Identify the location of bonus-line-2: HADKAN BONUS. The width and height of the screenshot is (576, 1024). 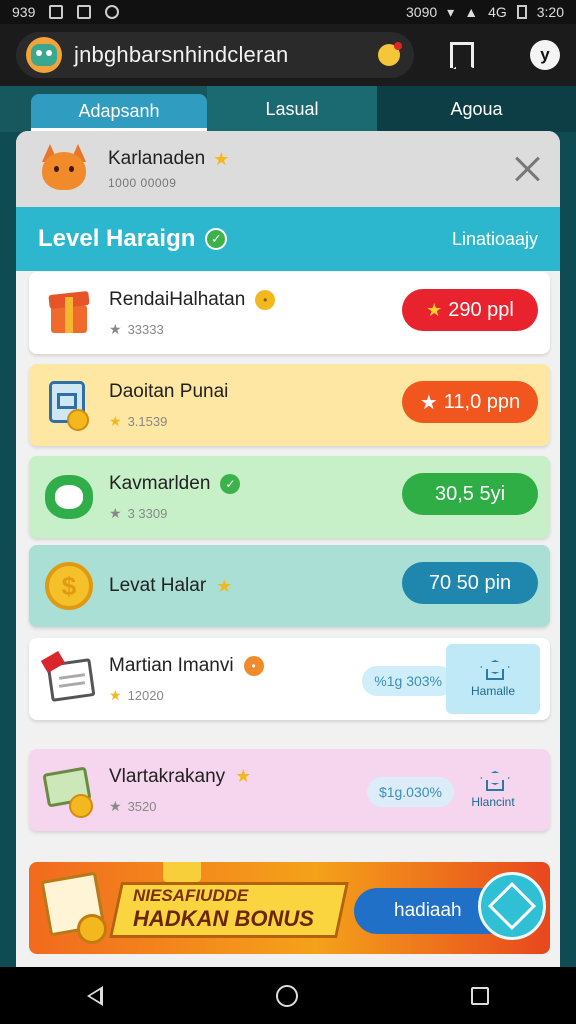
(223, 918).